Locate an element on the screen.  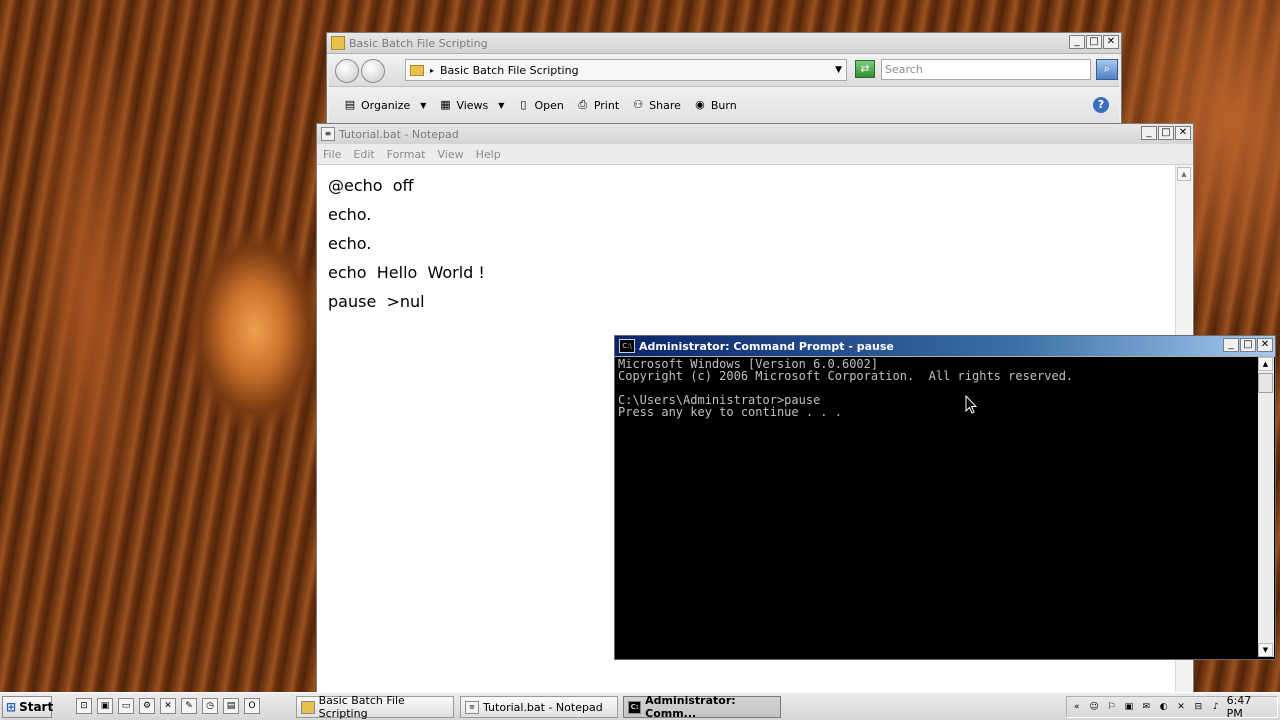
quick-launch-icon: ▣ is located at coordinates (105, 706).